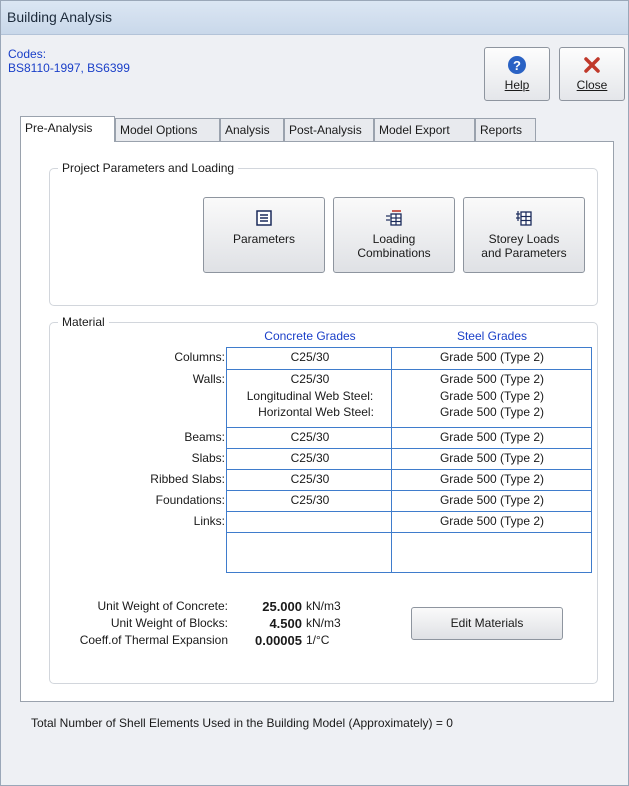  Describe the element at coordinates (310, 357) in the screenshot. I see `columns-concrete: C25/30` at that location.